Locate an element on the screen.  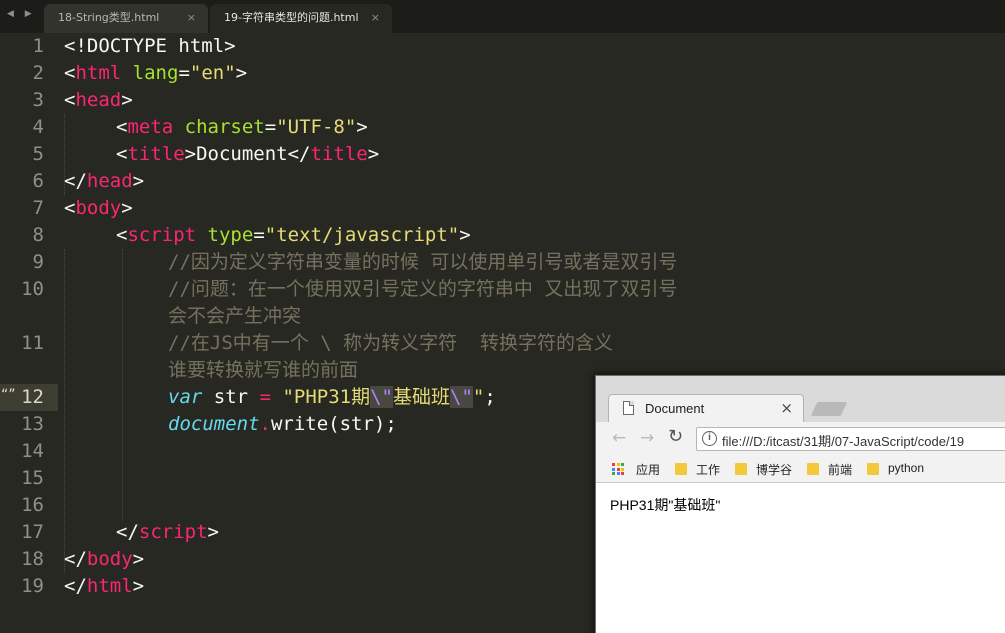
line-number: 9 is located at coordinates (38, 262).